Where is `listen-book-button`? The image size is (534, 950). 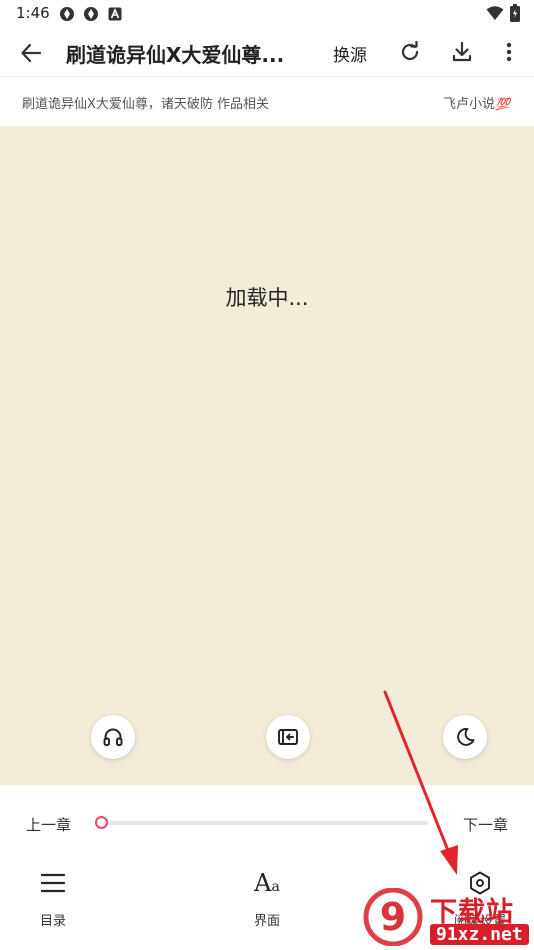 listen-book-button is located at coordinates (113, 737).